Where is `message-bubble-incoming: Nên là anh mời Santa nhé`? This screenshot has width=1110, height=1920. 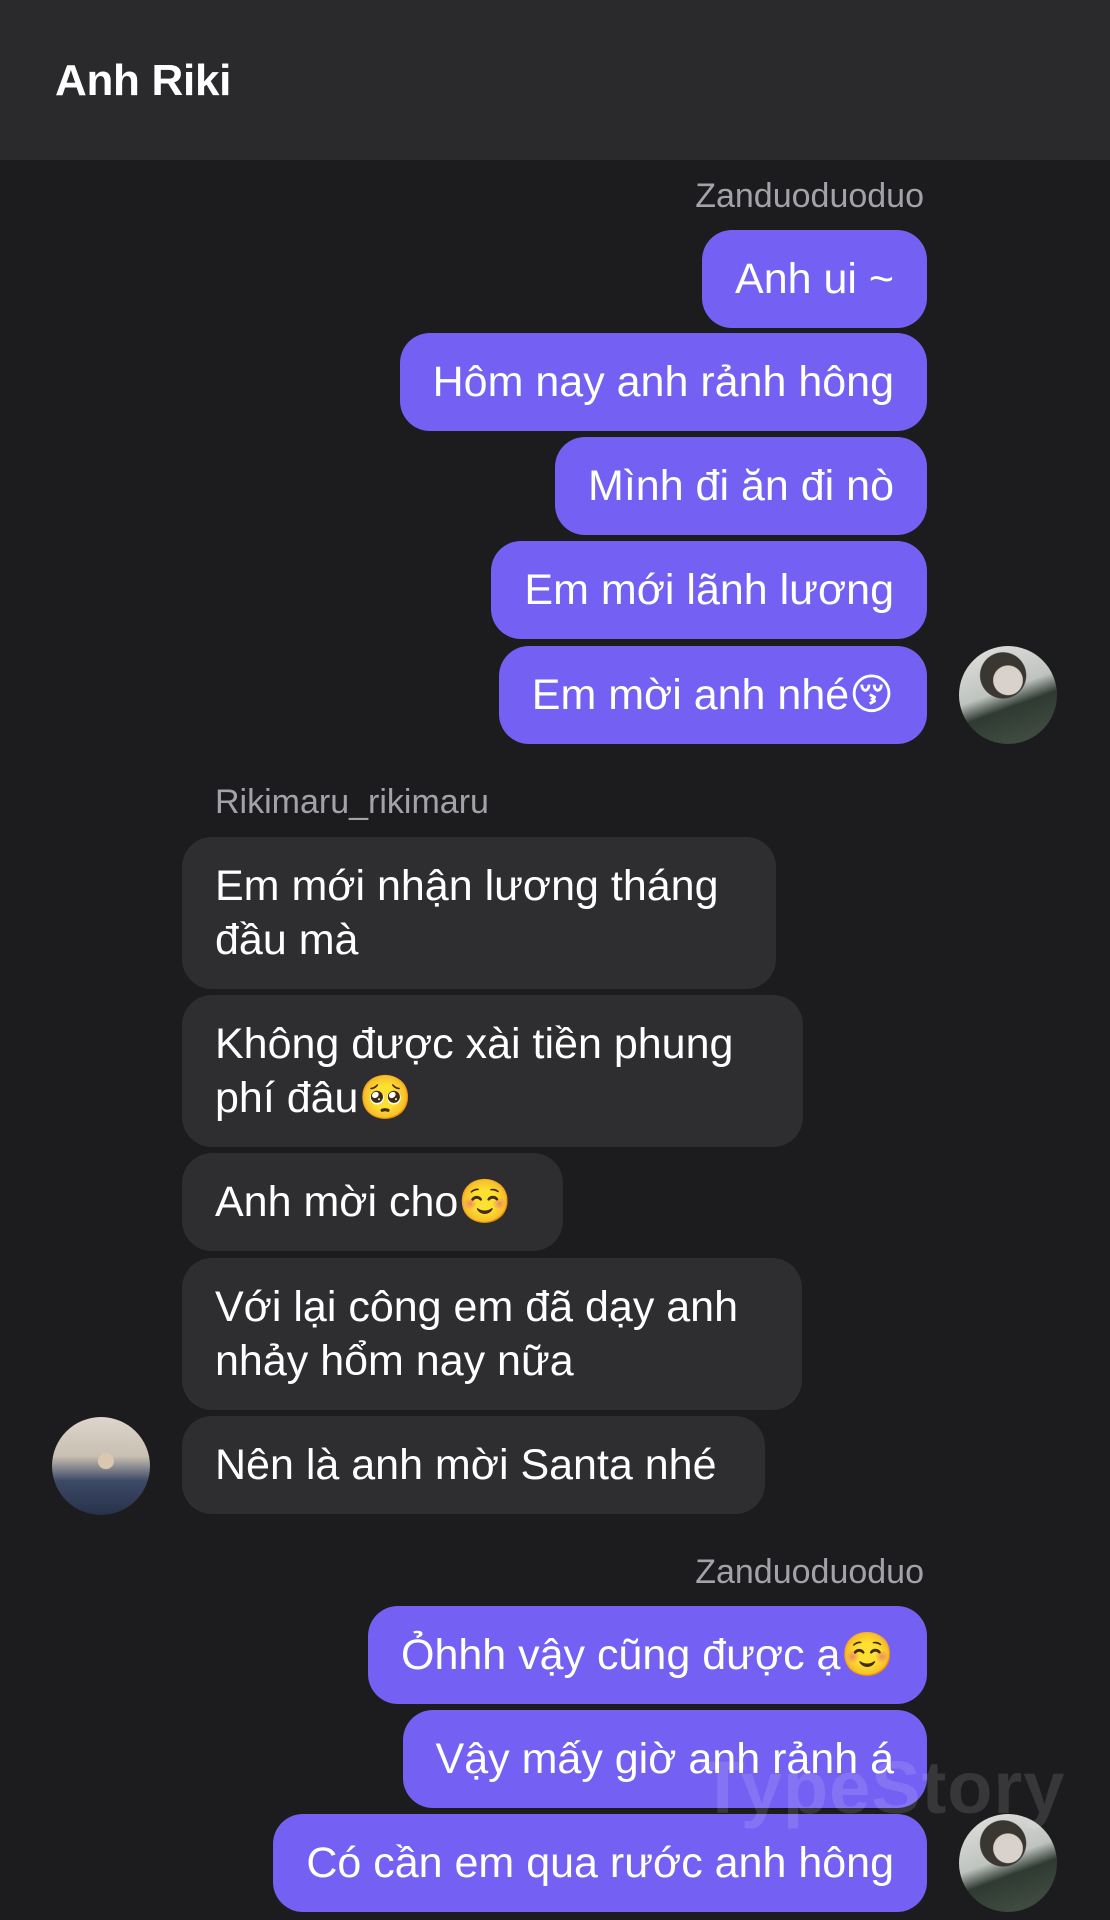 message-bubble-incoming: Nên là anh mời Santa nhé is located at coordinates (473, 1465).